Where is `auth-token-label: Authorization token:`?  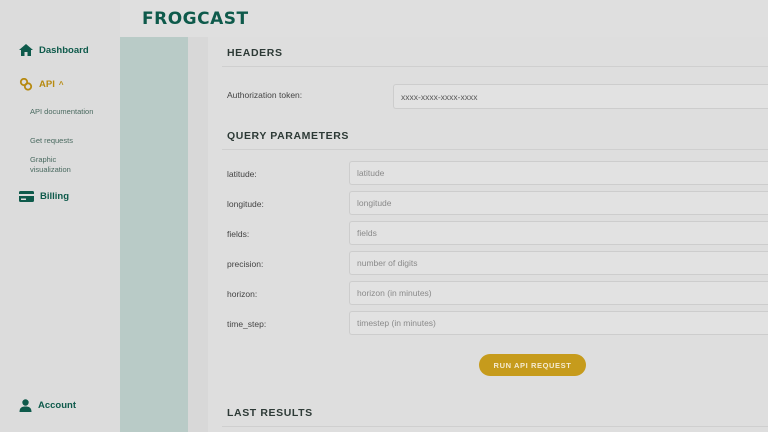
auth-token-label: Authorization token: is located at coordinates (265, 95).